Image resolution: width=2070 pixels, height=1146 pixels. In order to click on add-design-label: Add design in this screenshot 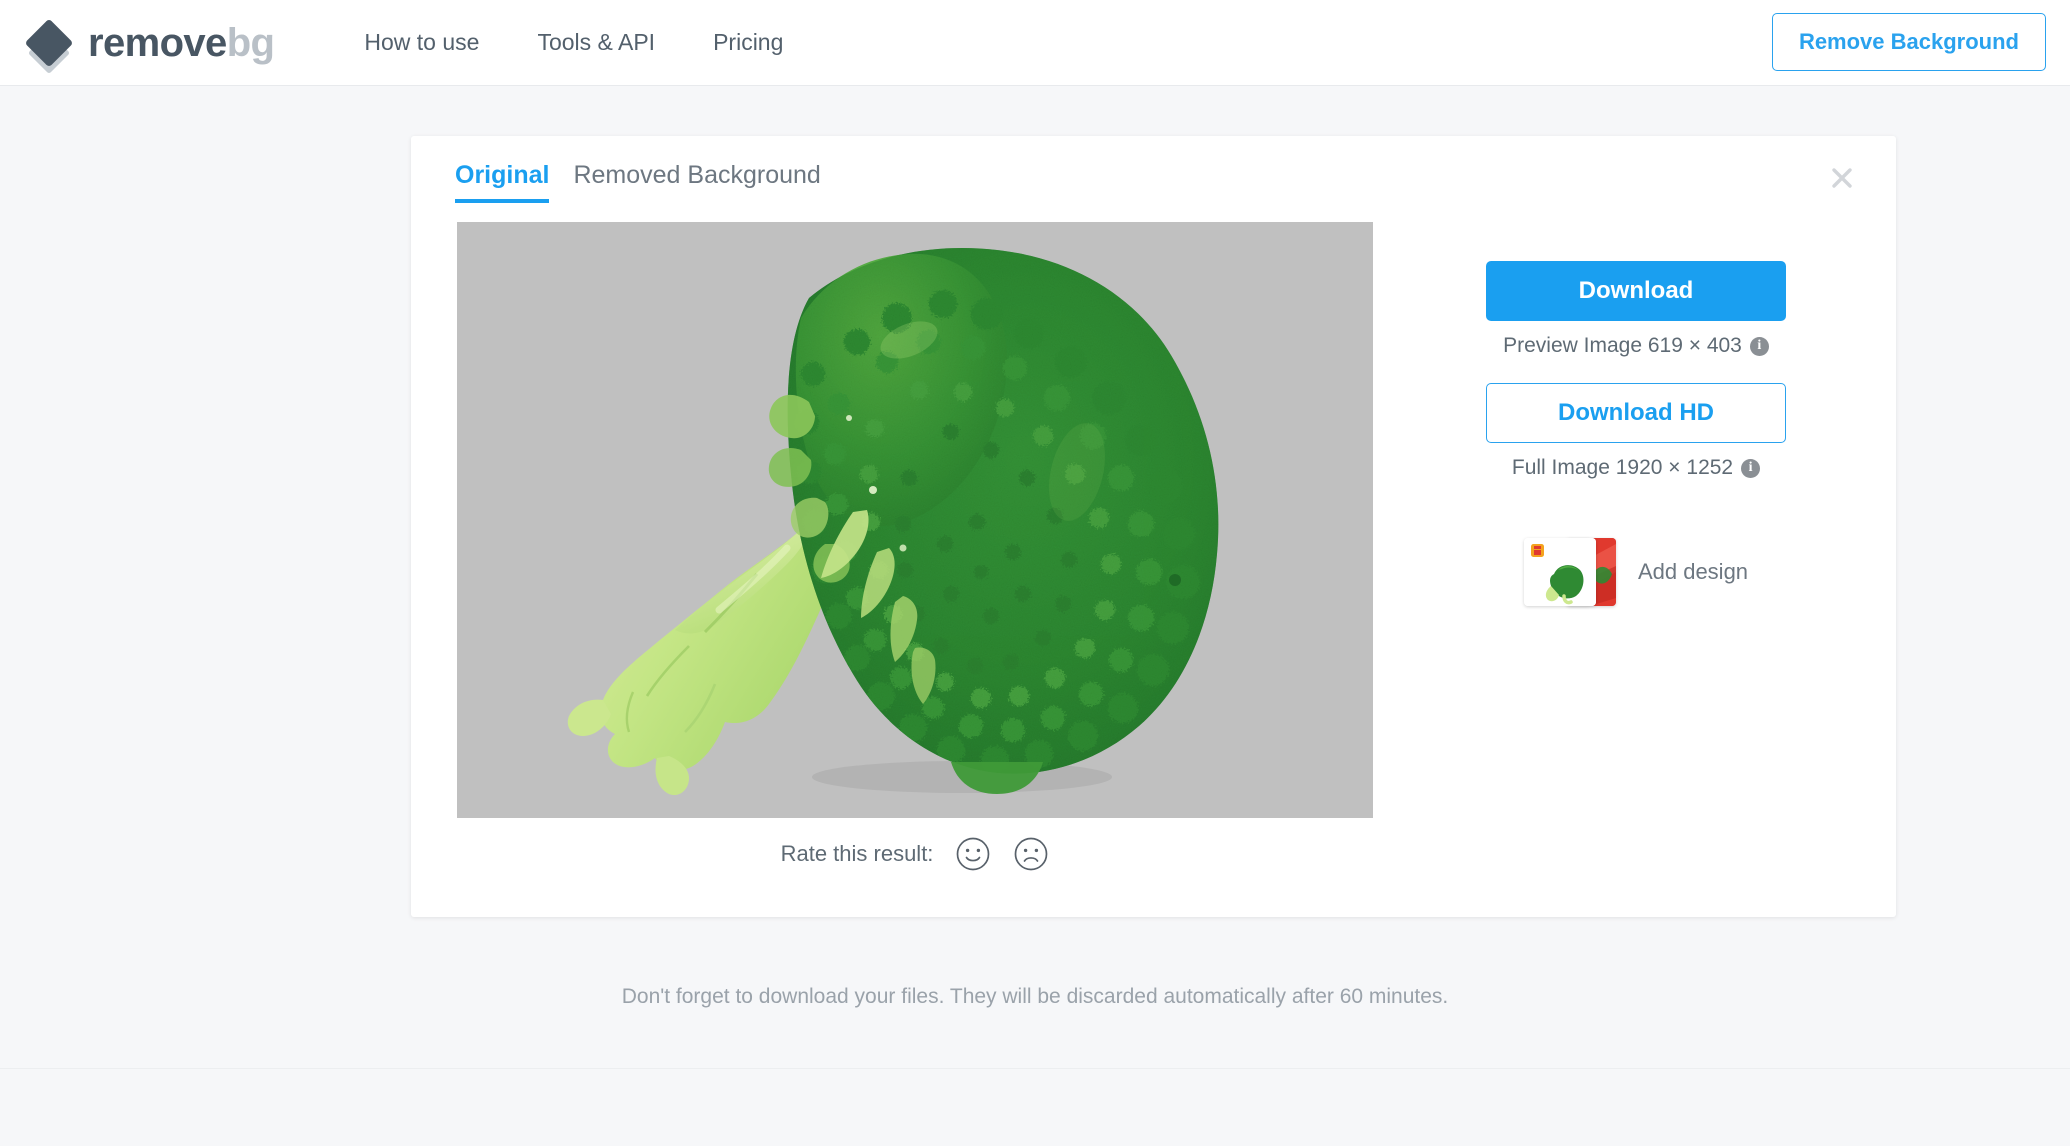, I will do `click(1693, 571)`.